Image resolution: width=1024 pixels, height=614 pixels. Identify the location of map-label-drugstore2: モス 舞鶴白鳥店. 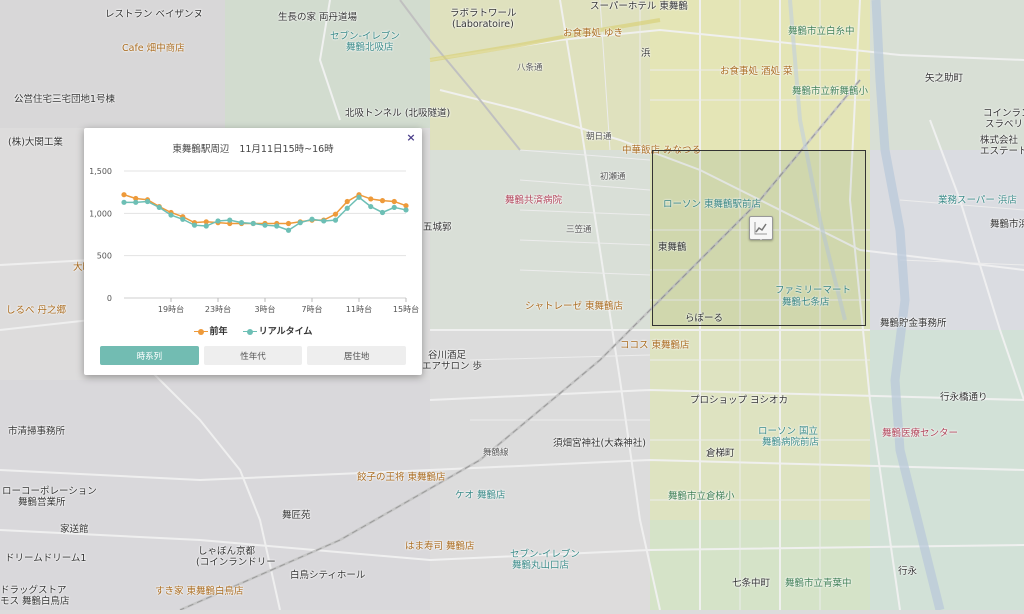
(35, 601).